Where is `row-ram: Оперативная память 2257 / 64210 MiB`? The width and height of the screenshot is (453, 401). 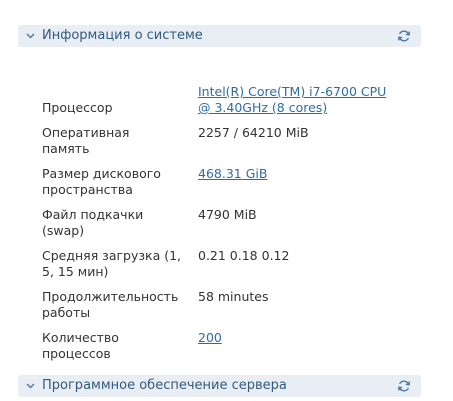
row-ram: Оперативная память 2257 / 64210 MiB is located at coordinates (222, 142).